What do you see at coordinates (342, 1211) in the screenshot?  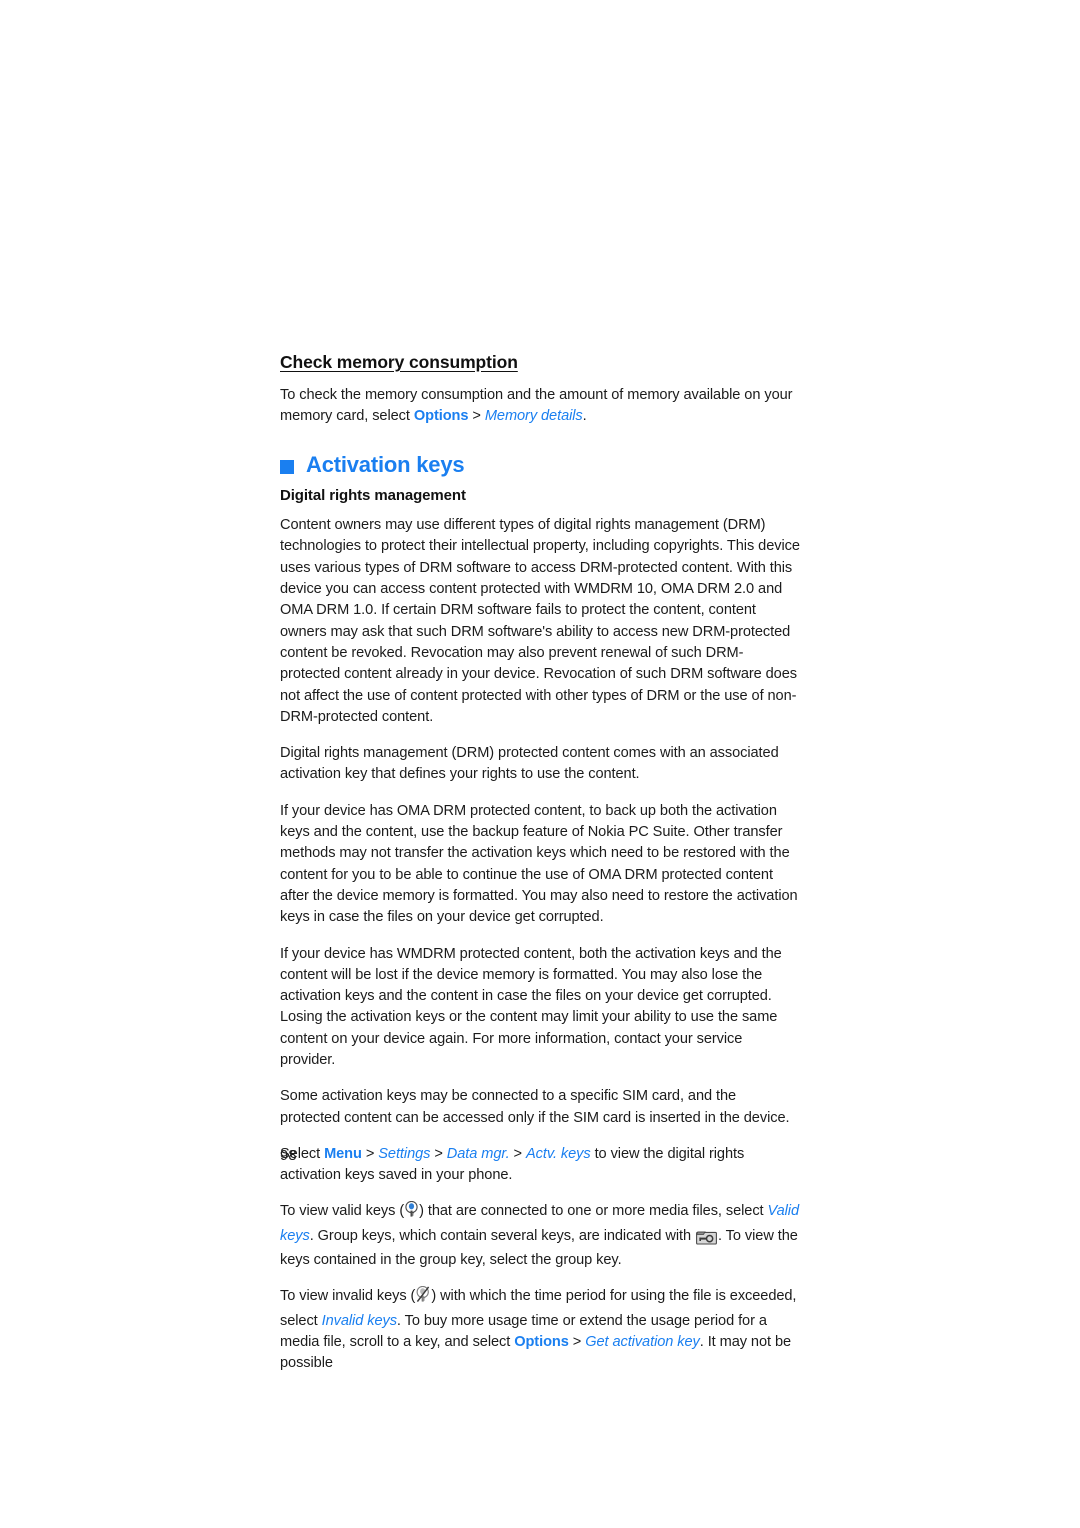 I see `valid-keys-text-1: To view valid keys (` at bounding box center [342, 1211].